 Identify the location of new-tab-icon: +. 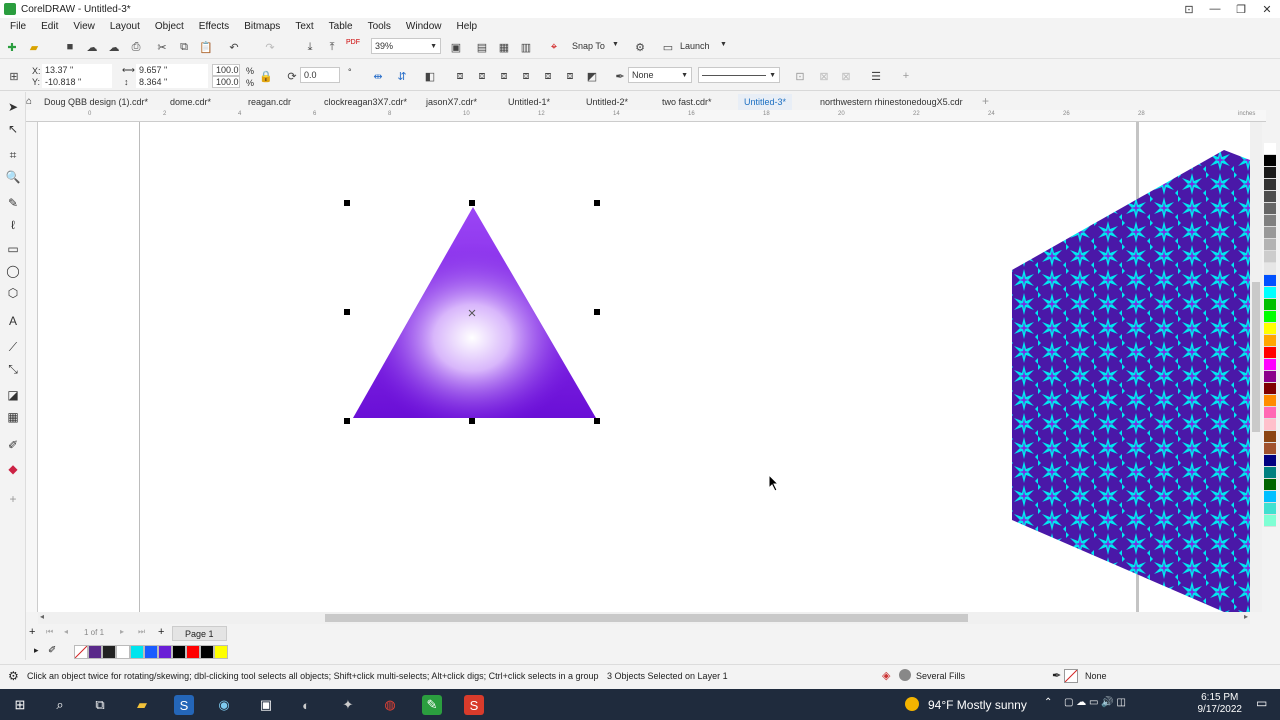
(985, 101).